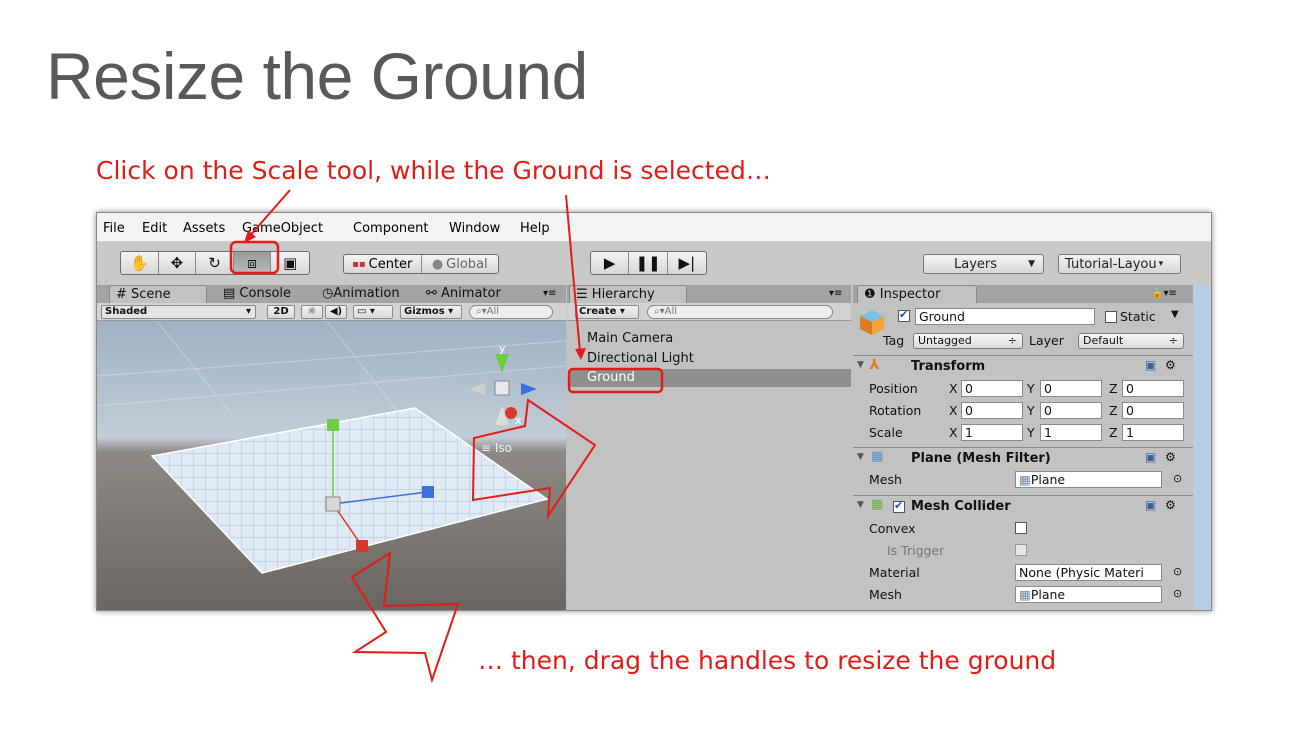 The image size is (1305, 734). I want to click on scale-tool-highlight, so click(254, 257).